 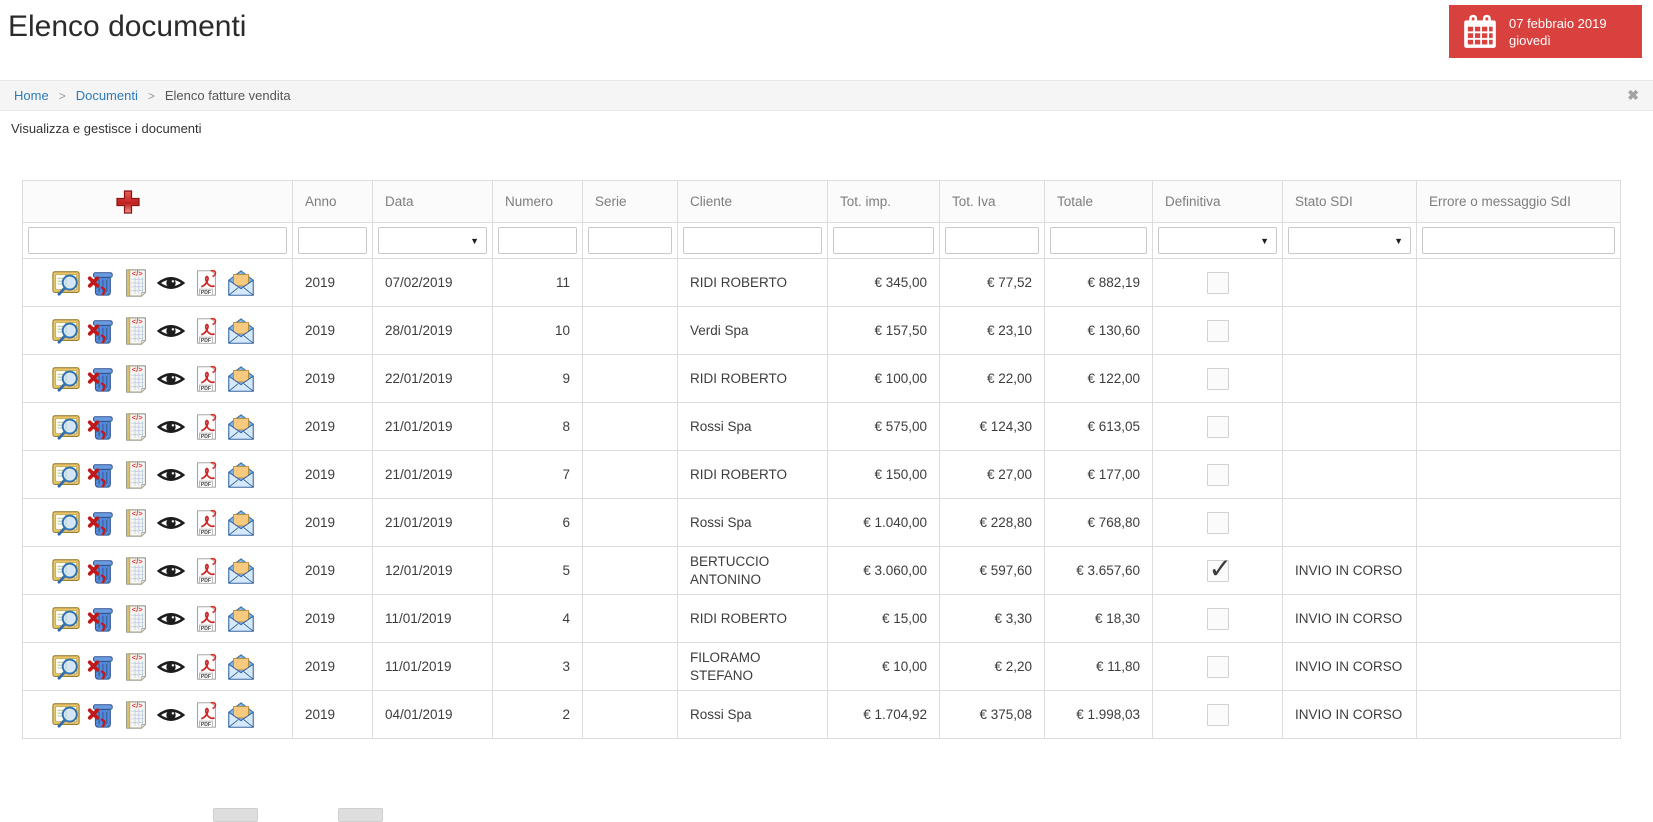 What do you see at coordinates (432, 201) in the screenshot?
I see `column-header-data: Data` at bounding box center [432, 201].